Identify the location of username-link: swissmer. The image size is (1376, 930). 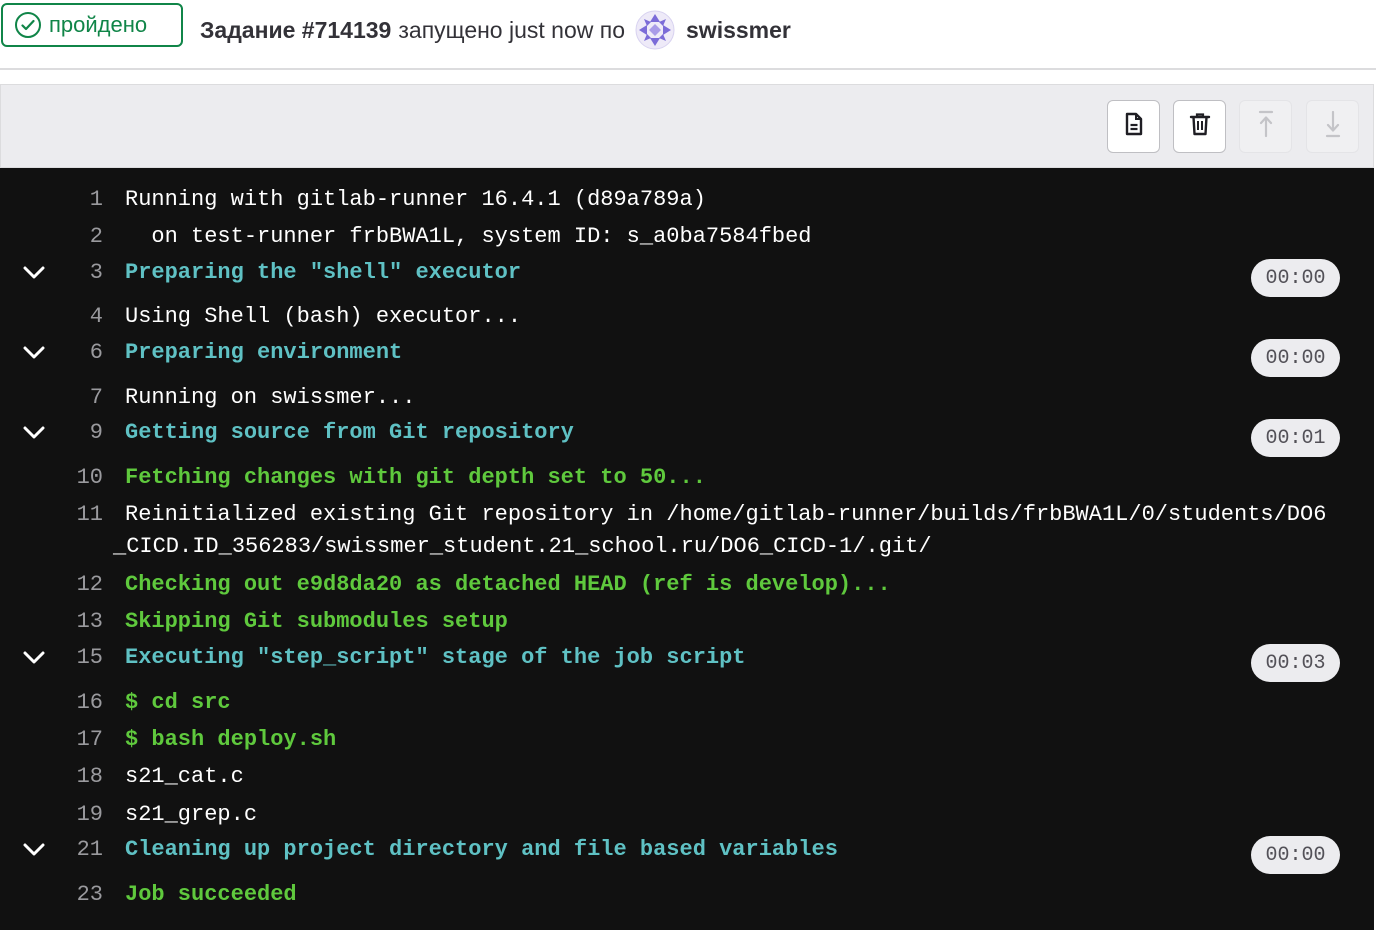
(738, 30).